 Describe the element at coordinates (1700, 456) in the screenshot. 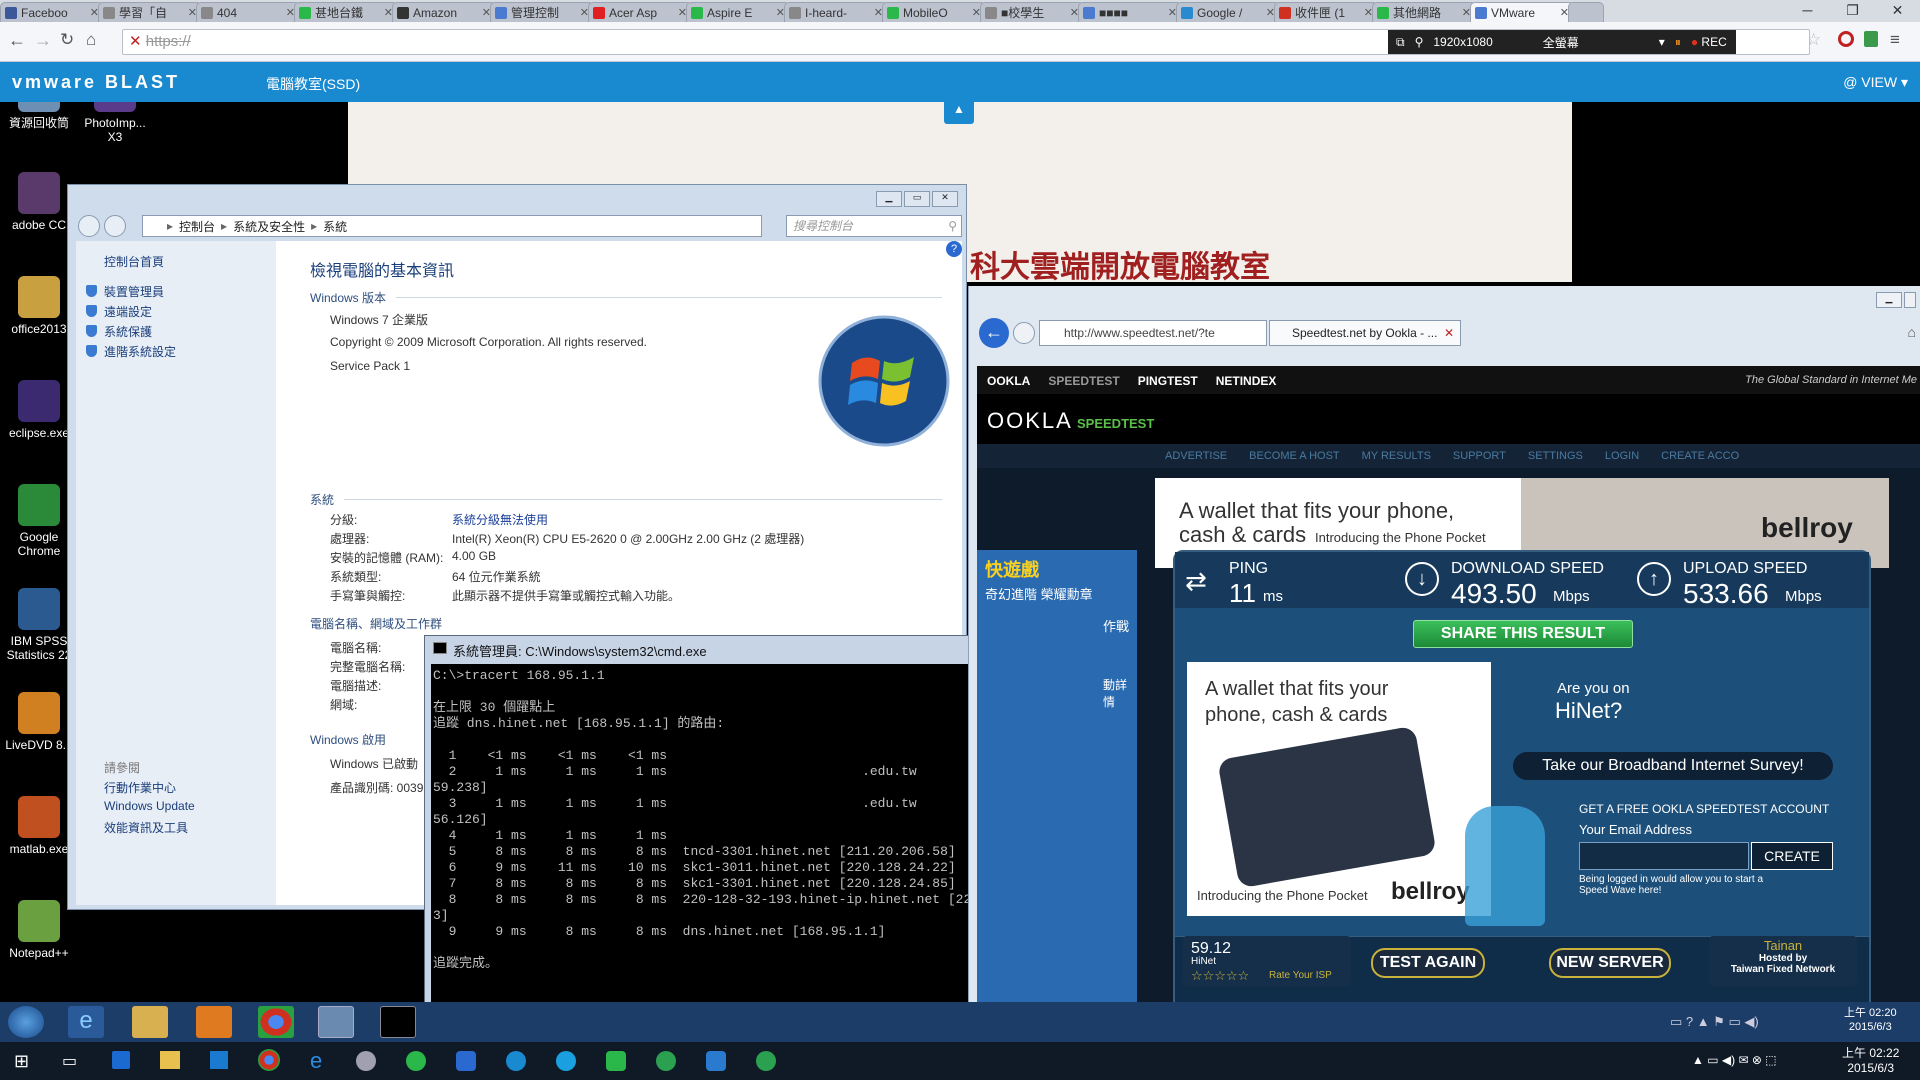

I see `ookla-menu-link: CREATE ACCO` at that location.